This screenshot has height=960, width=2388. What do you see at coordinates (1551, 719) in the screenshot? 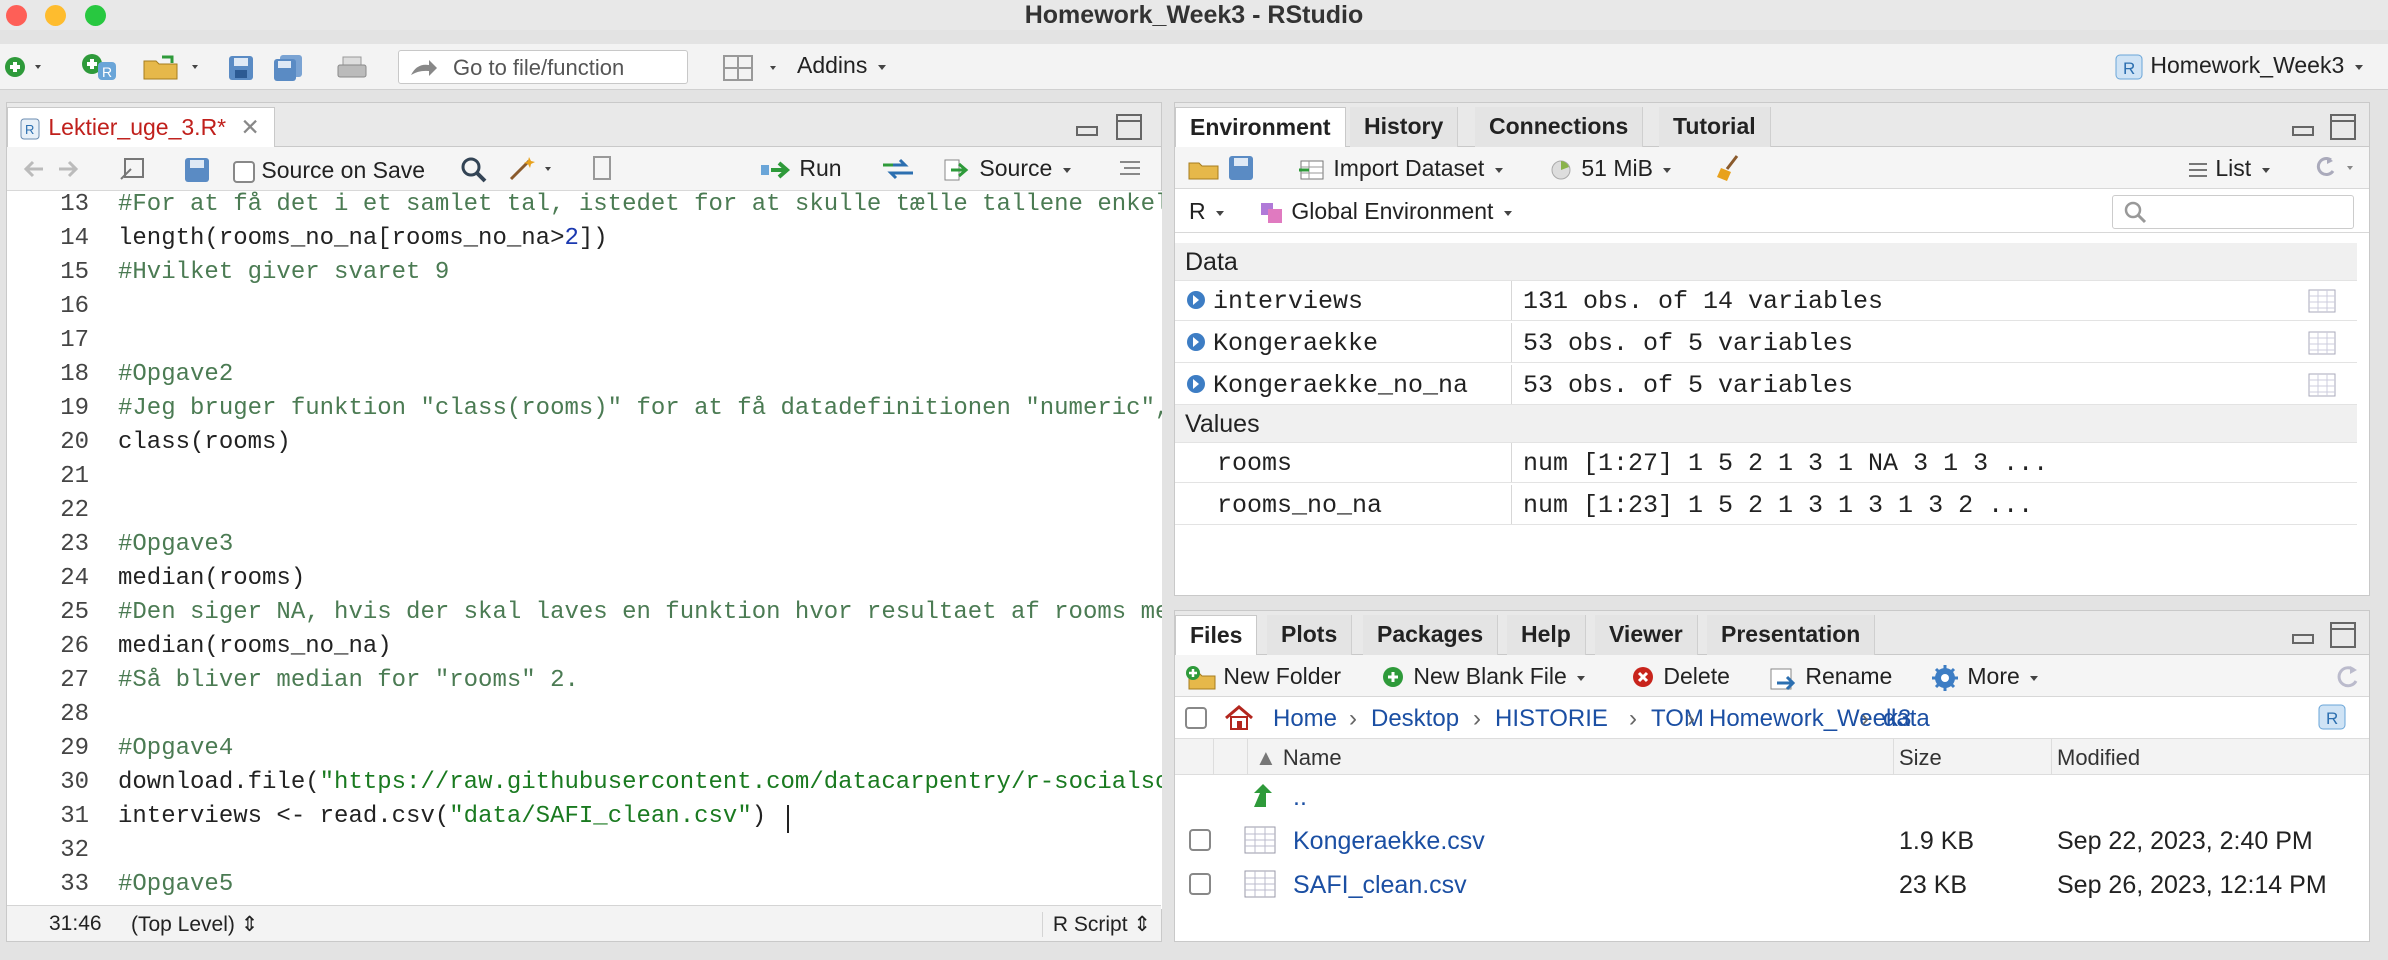
I see `breadcrumb-item: HISTORIE` at bounding box center [1551, 719].